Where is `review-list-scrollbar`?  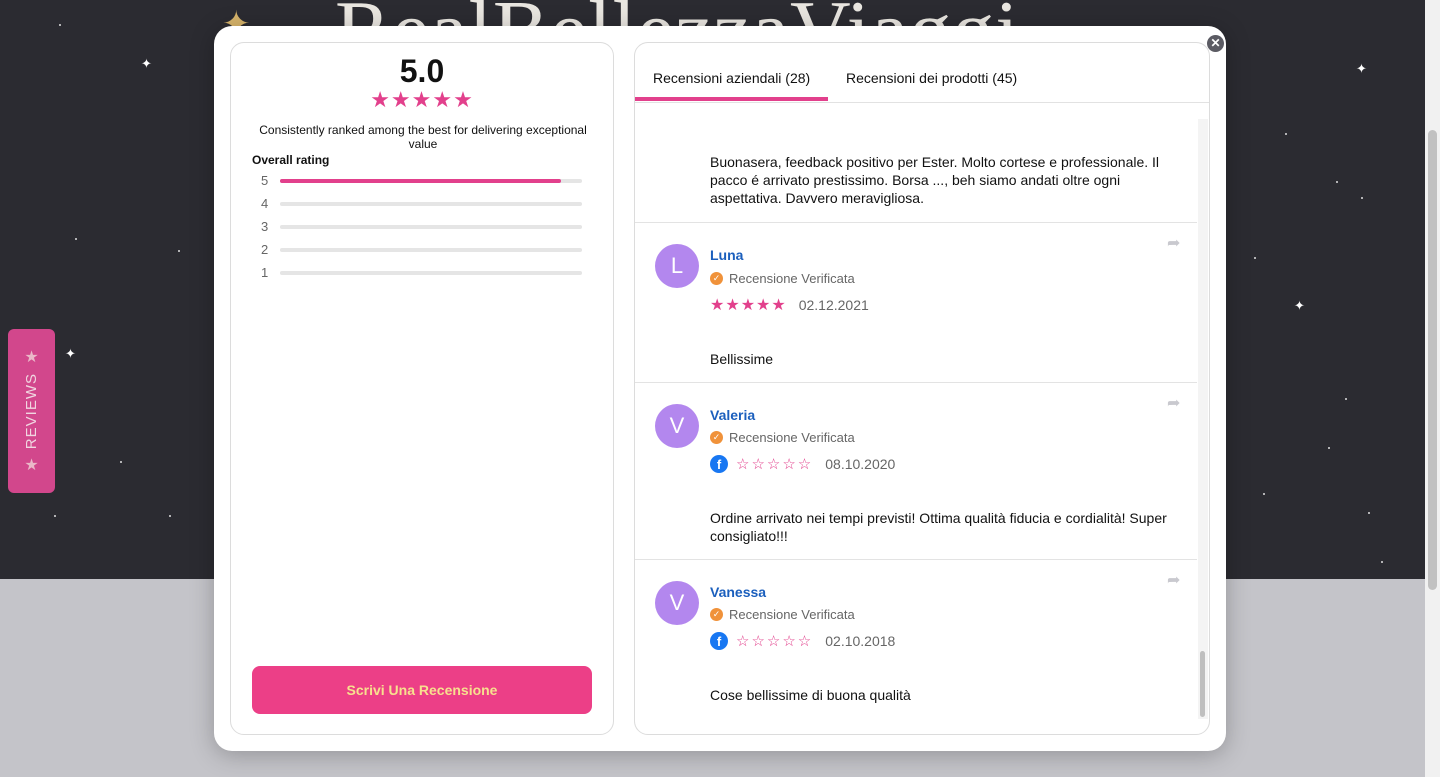
review-list-scrollbar is located at coordinates (1203, 419).